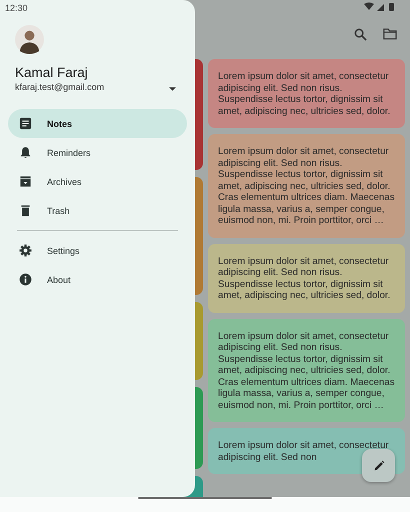 This screenshot has width=410, height=512. I want to click on info-icon, so click(25, 279).